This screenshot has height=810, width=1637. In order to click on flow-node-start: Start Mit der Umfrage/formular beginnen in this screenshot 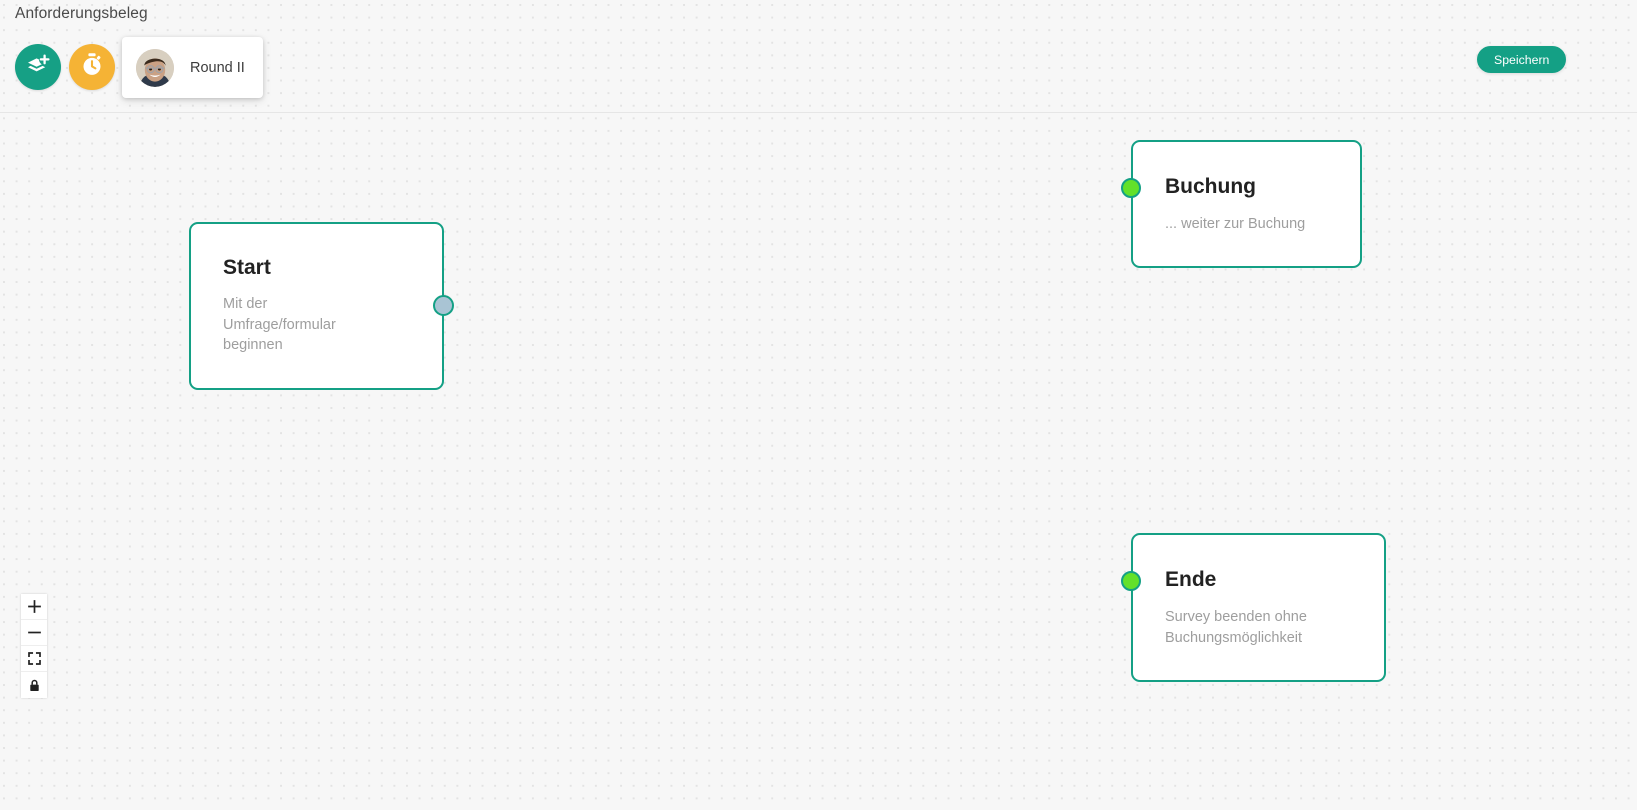, I will do `click(316, 306)`.